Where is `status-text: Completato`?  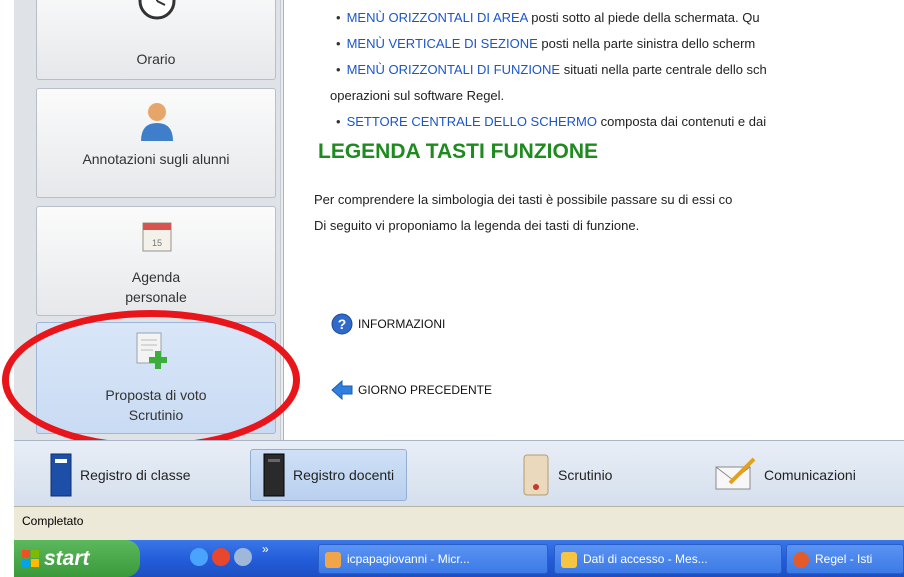 status-text: Completato is located at coordinates (53, 521).